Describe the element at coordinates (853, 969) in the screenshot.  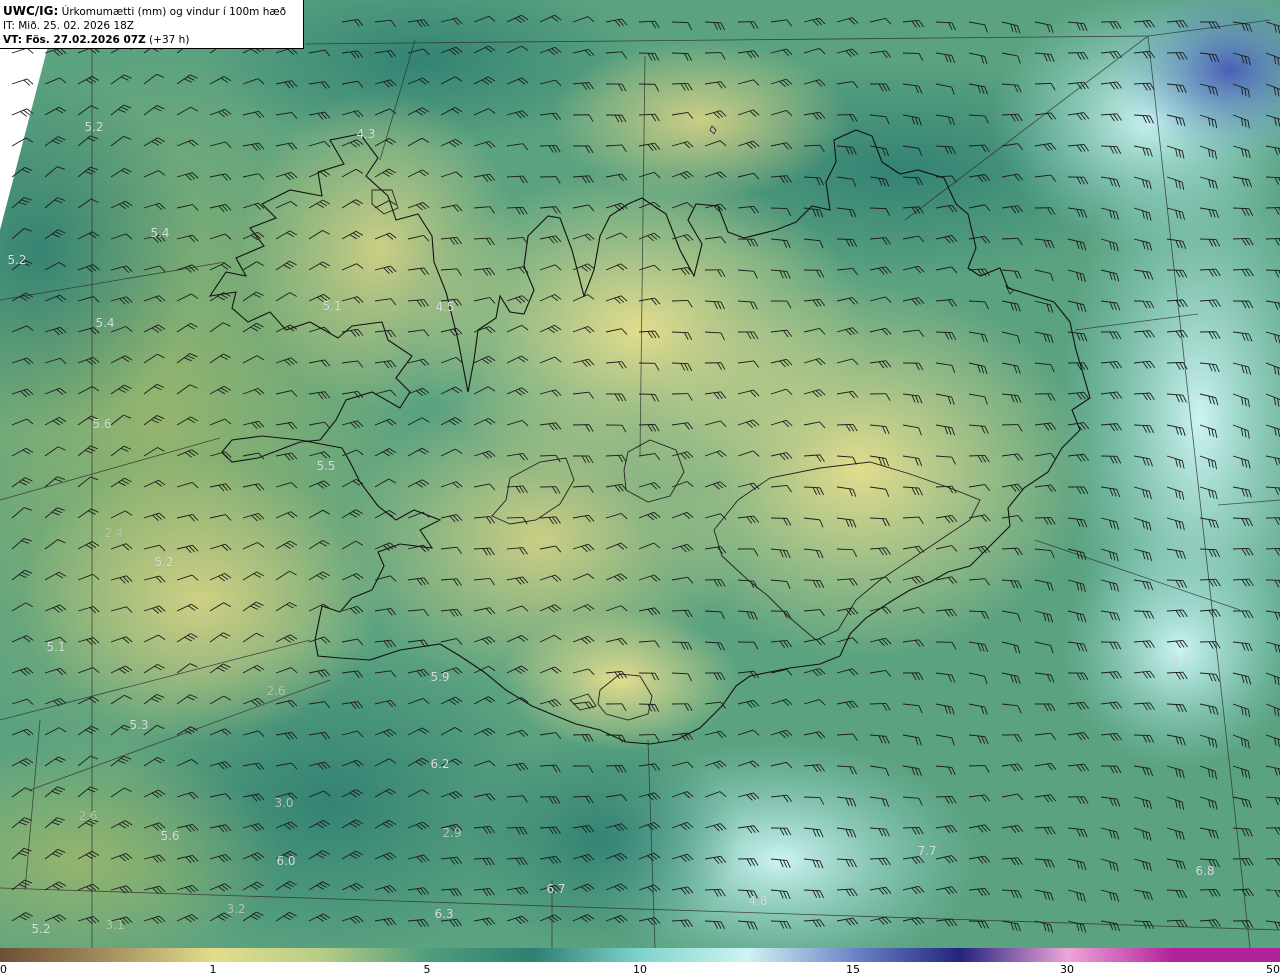
I see `colorbar-tick: 15` at that location.